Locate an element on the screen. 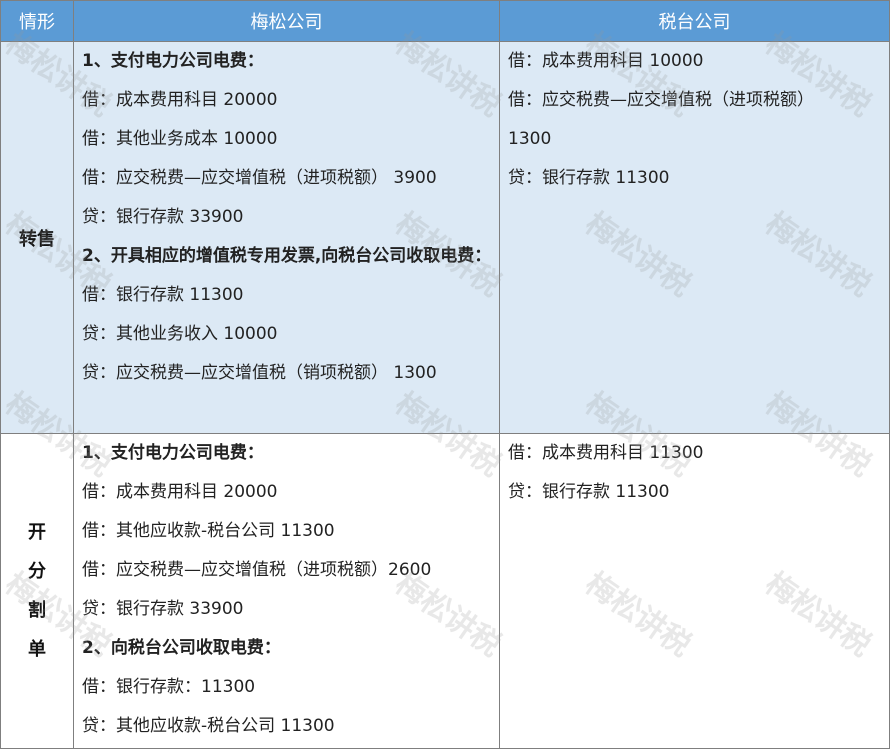  scenario-split-char: 开 is located at coordinates (37, 532).